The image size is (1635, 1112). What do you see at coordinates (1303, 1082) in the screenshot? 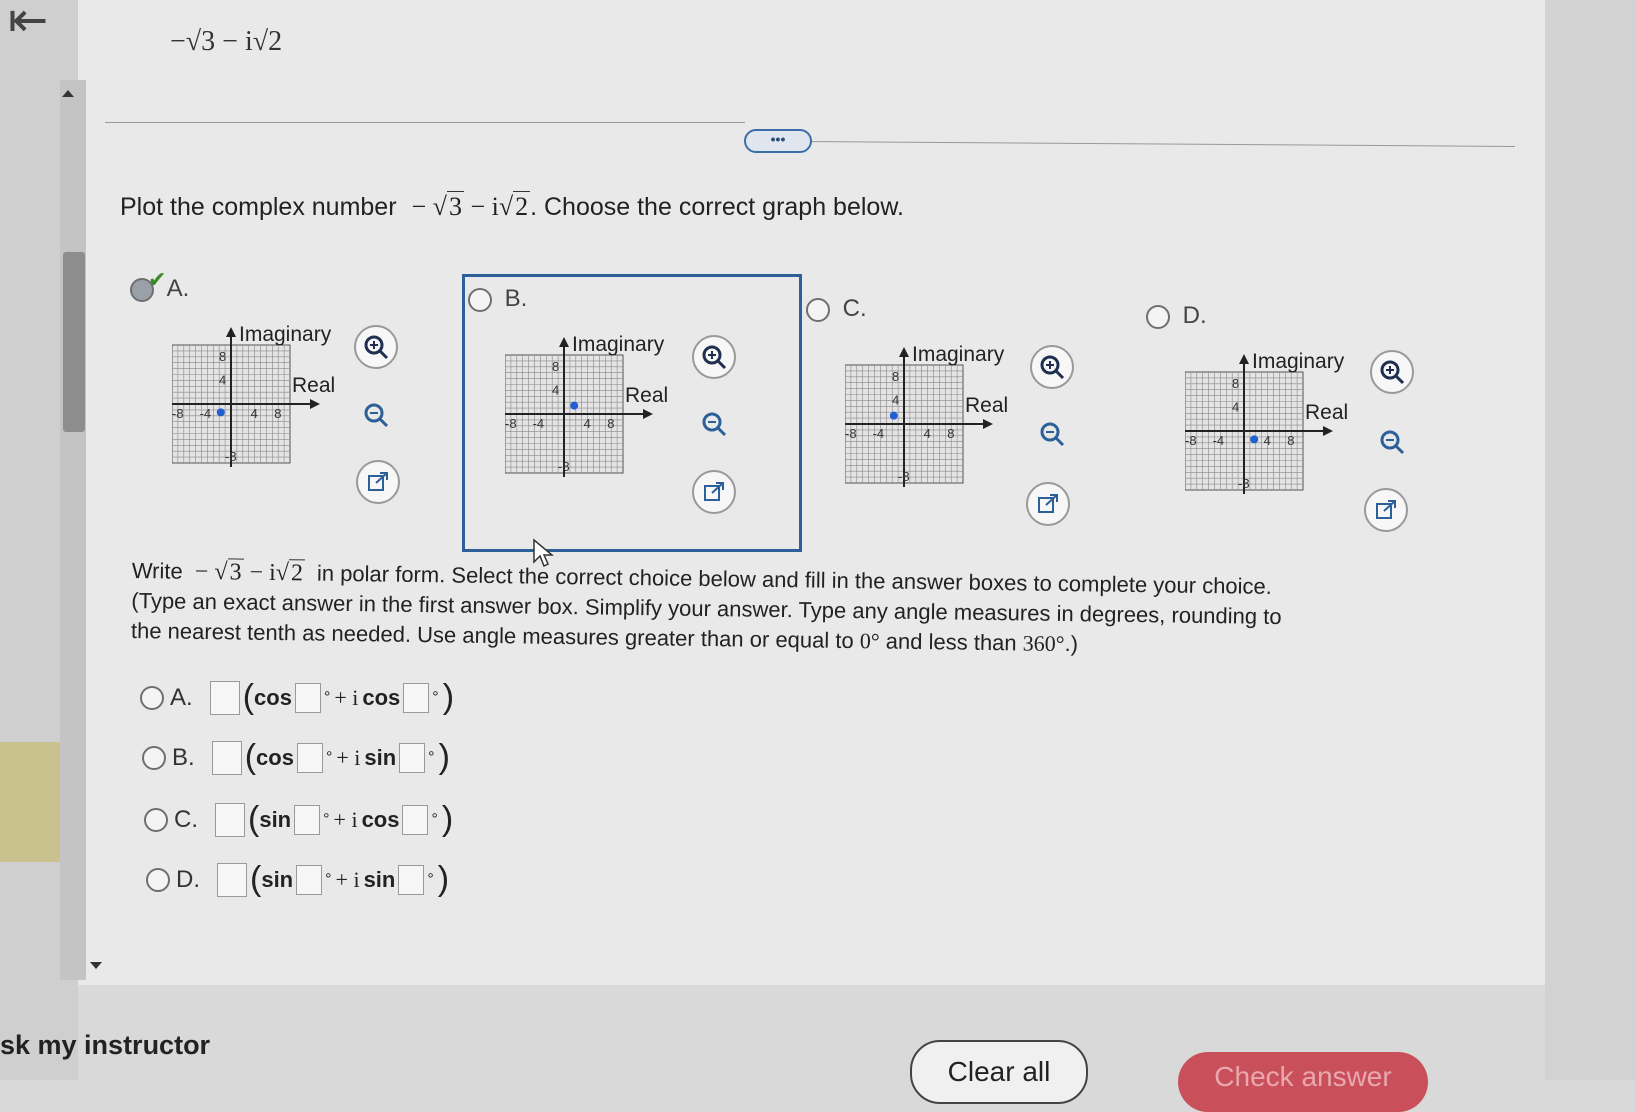
I see `check-answer-button: Check answer` at bounding box center [1303, 1082].